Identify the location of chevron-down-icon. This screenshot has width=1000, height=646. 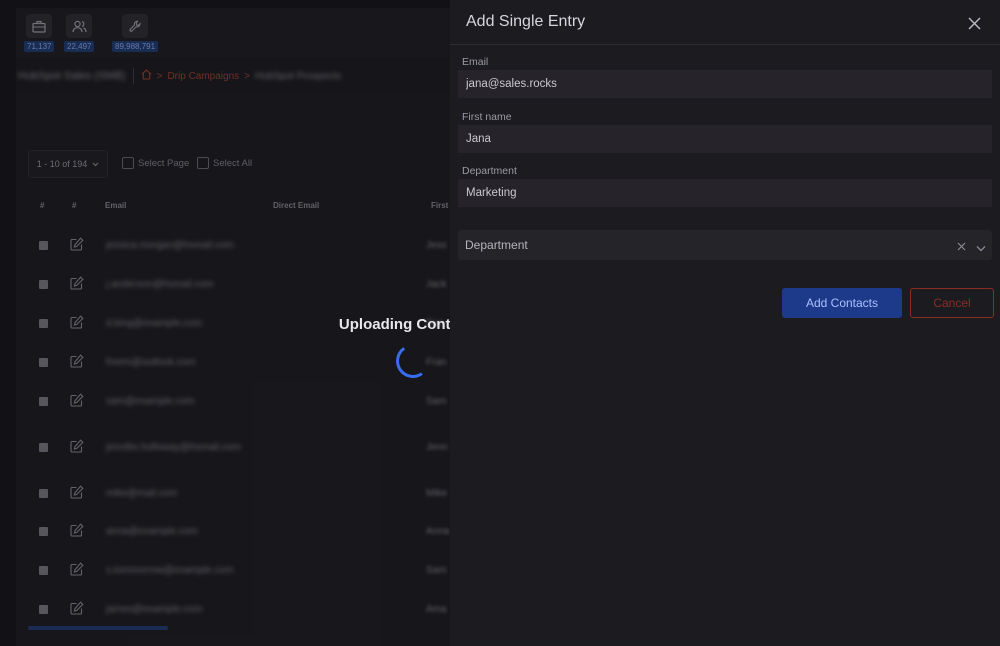
(981, 248).